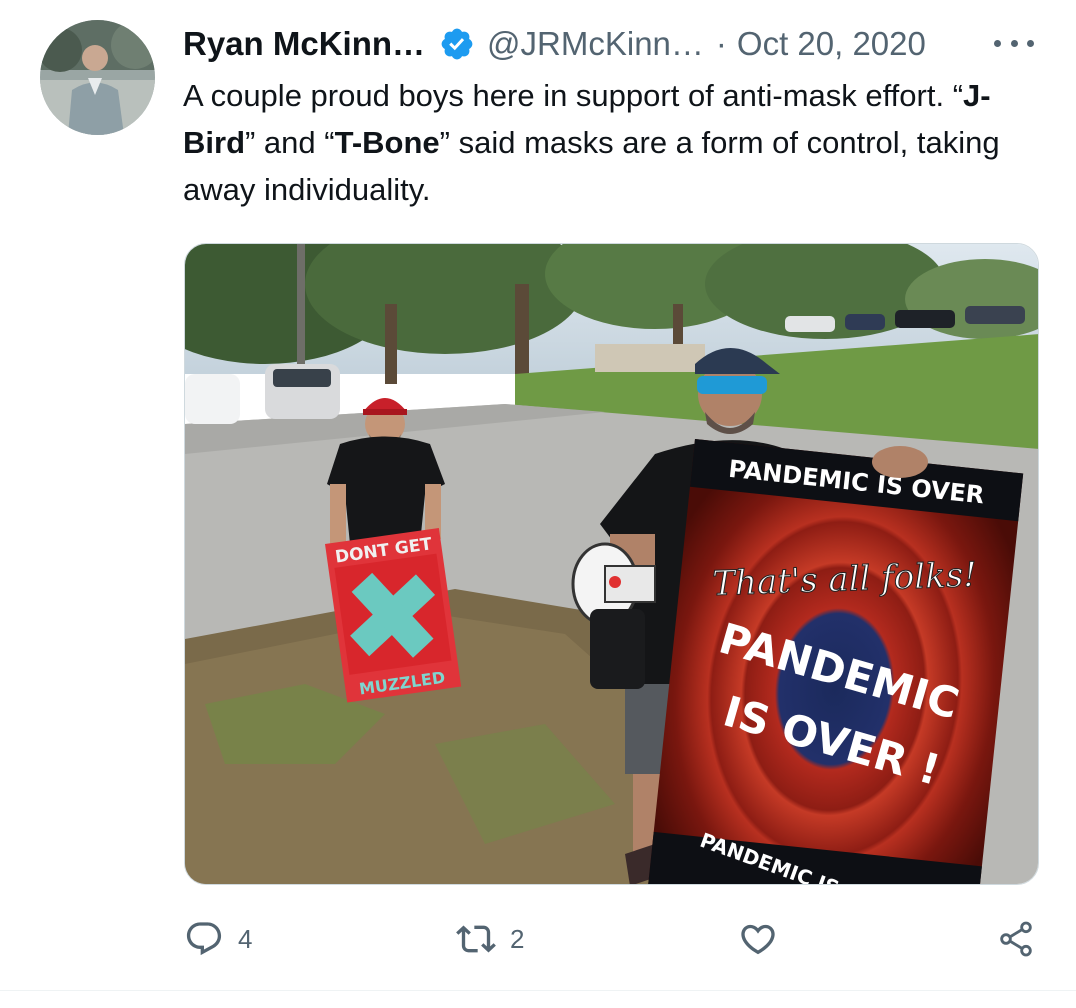  Describe the element at coordinates (538, 990) in the screenshot. I see `divider` at that location.